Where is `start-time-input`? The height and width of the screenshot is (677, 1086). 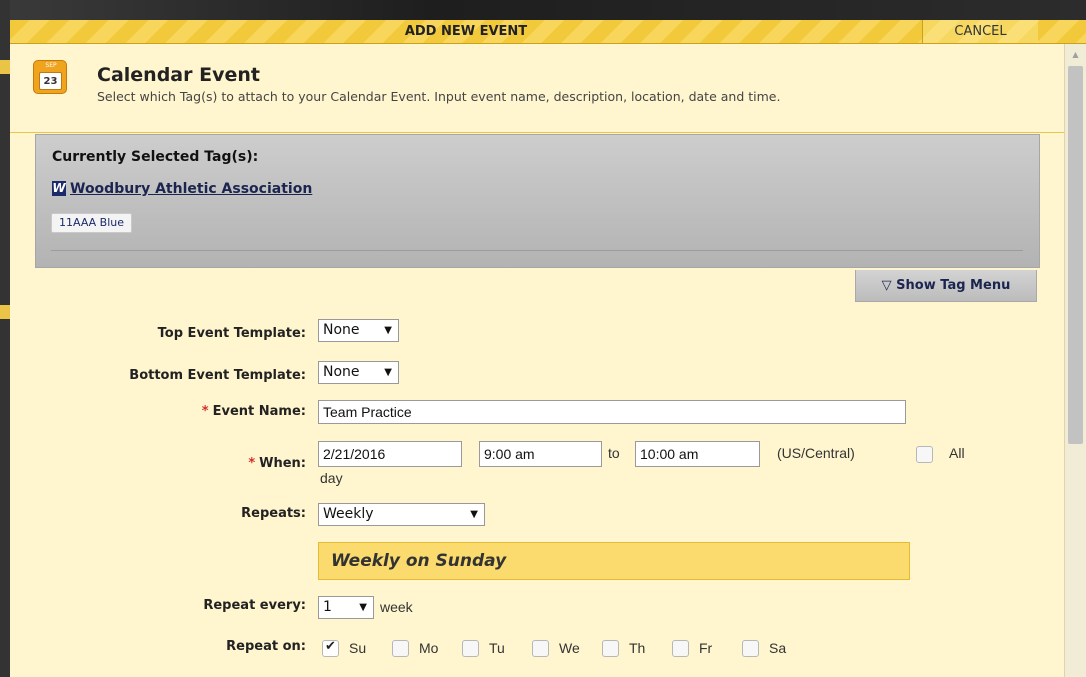
start-time-input is located at coordinates (540, 454).